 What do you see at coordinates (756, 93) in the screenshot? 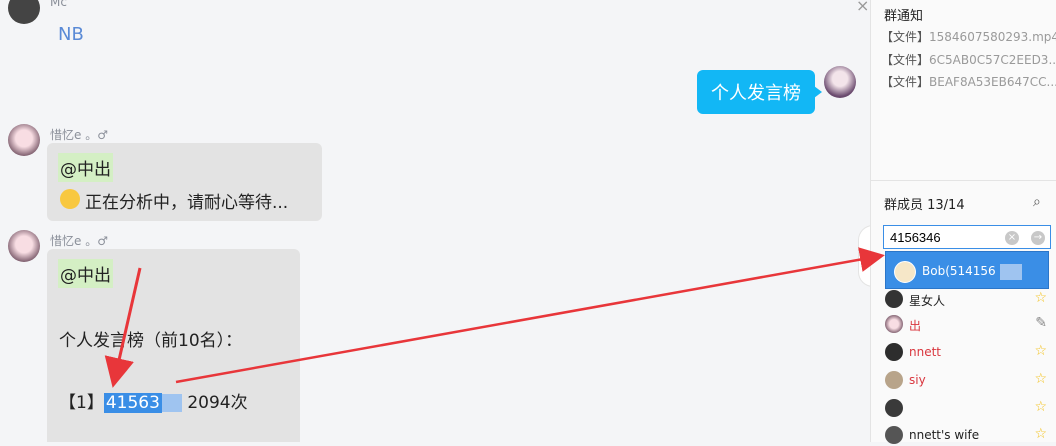
I see `message-text: 个人发言榜` at bounding box center [756, 93].